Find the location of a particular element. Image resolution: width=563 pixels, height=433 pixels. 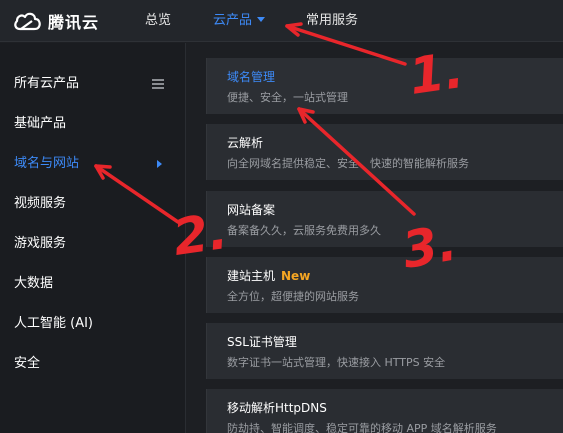

card-desc: 全方位，超便捷的网站服务 is located at coordinates (293, 296).